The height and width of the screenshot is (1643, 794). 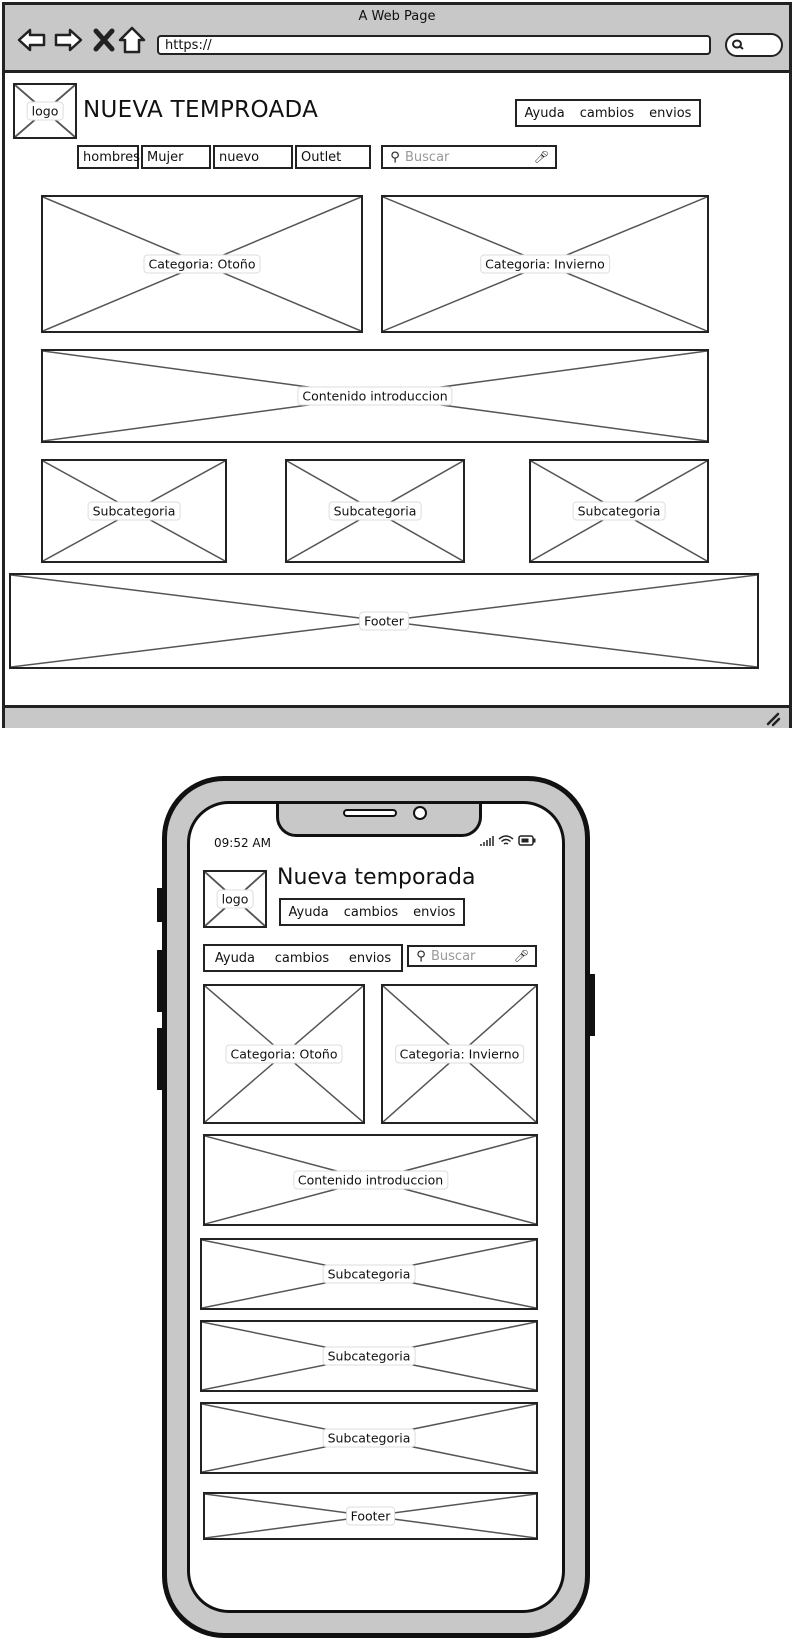 I want to click on microphone-icon: 🎤︎, so click(x=541, y=157).